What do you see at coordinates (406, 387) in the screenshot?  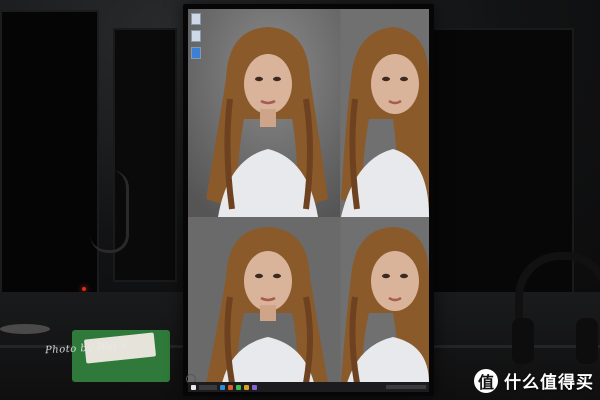 I see `system-tray` at bounding box center [406, 387].